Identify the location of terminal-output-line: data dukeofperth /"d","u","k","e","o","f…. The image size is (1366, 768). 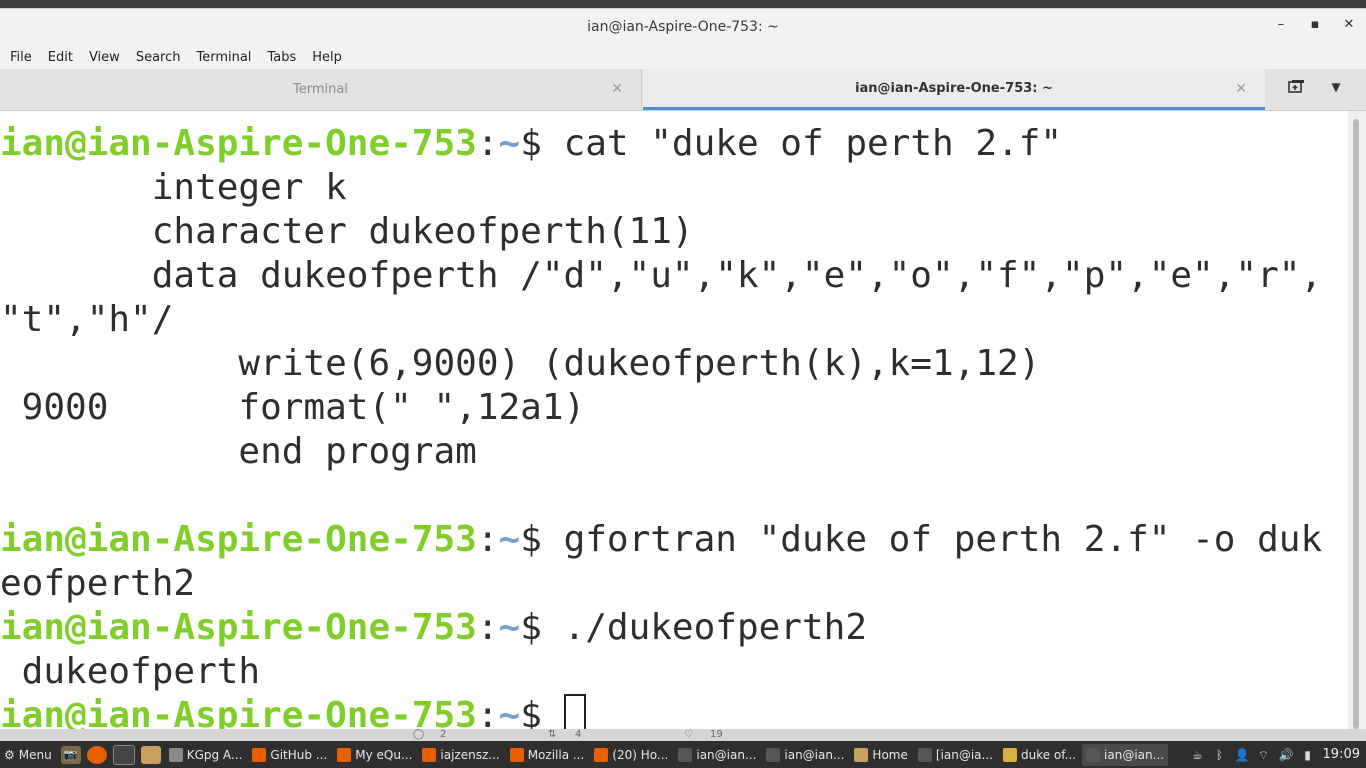
(661, 275).